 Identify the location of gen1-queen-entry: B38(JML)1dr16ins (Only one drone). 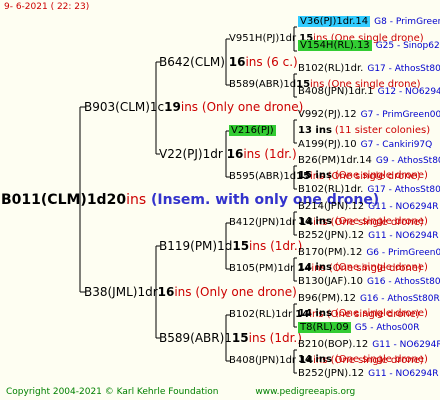
(190, 292).